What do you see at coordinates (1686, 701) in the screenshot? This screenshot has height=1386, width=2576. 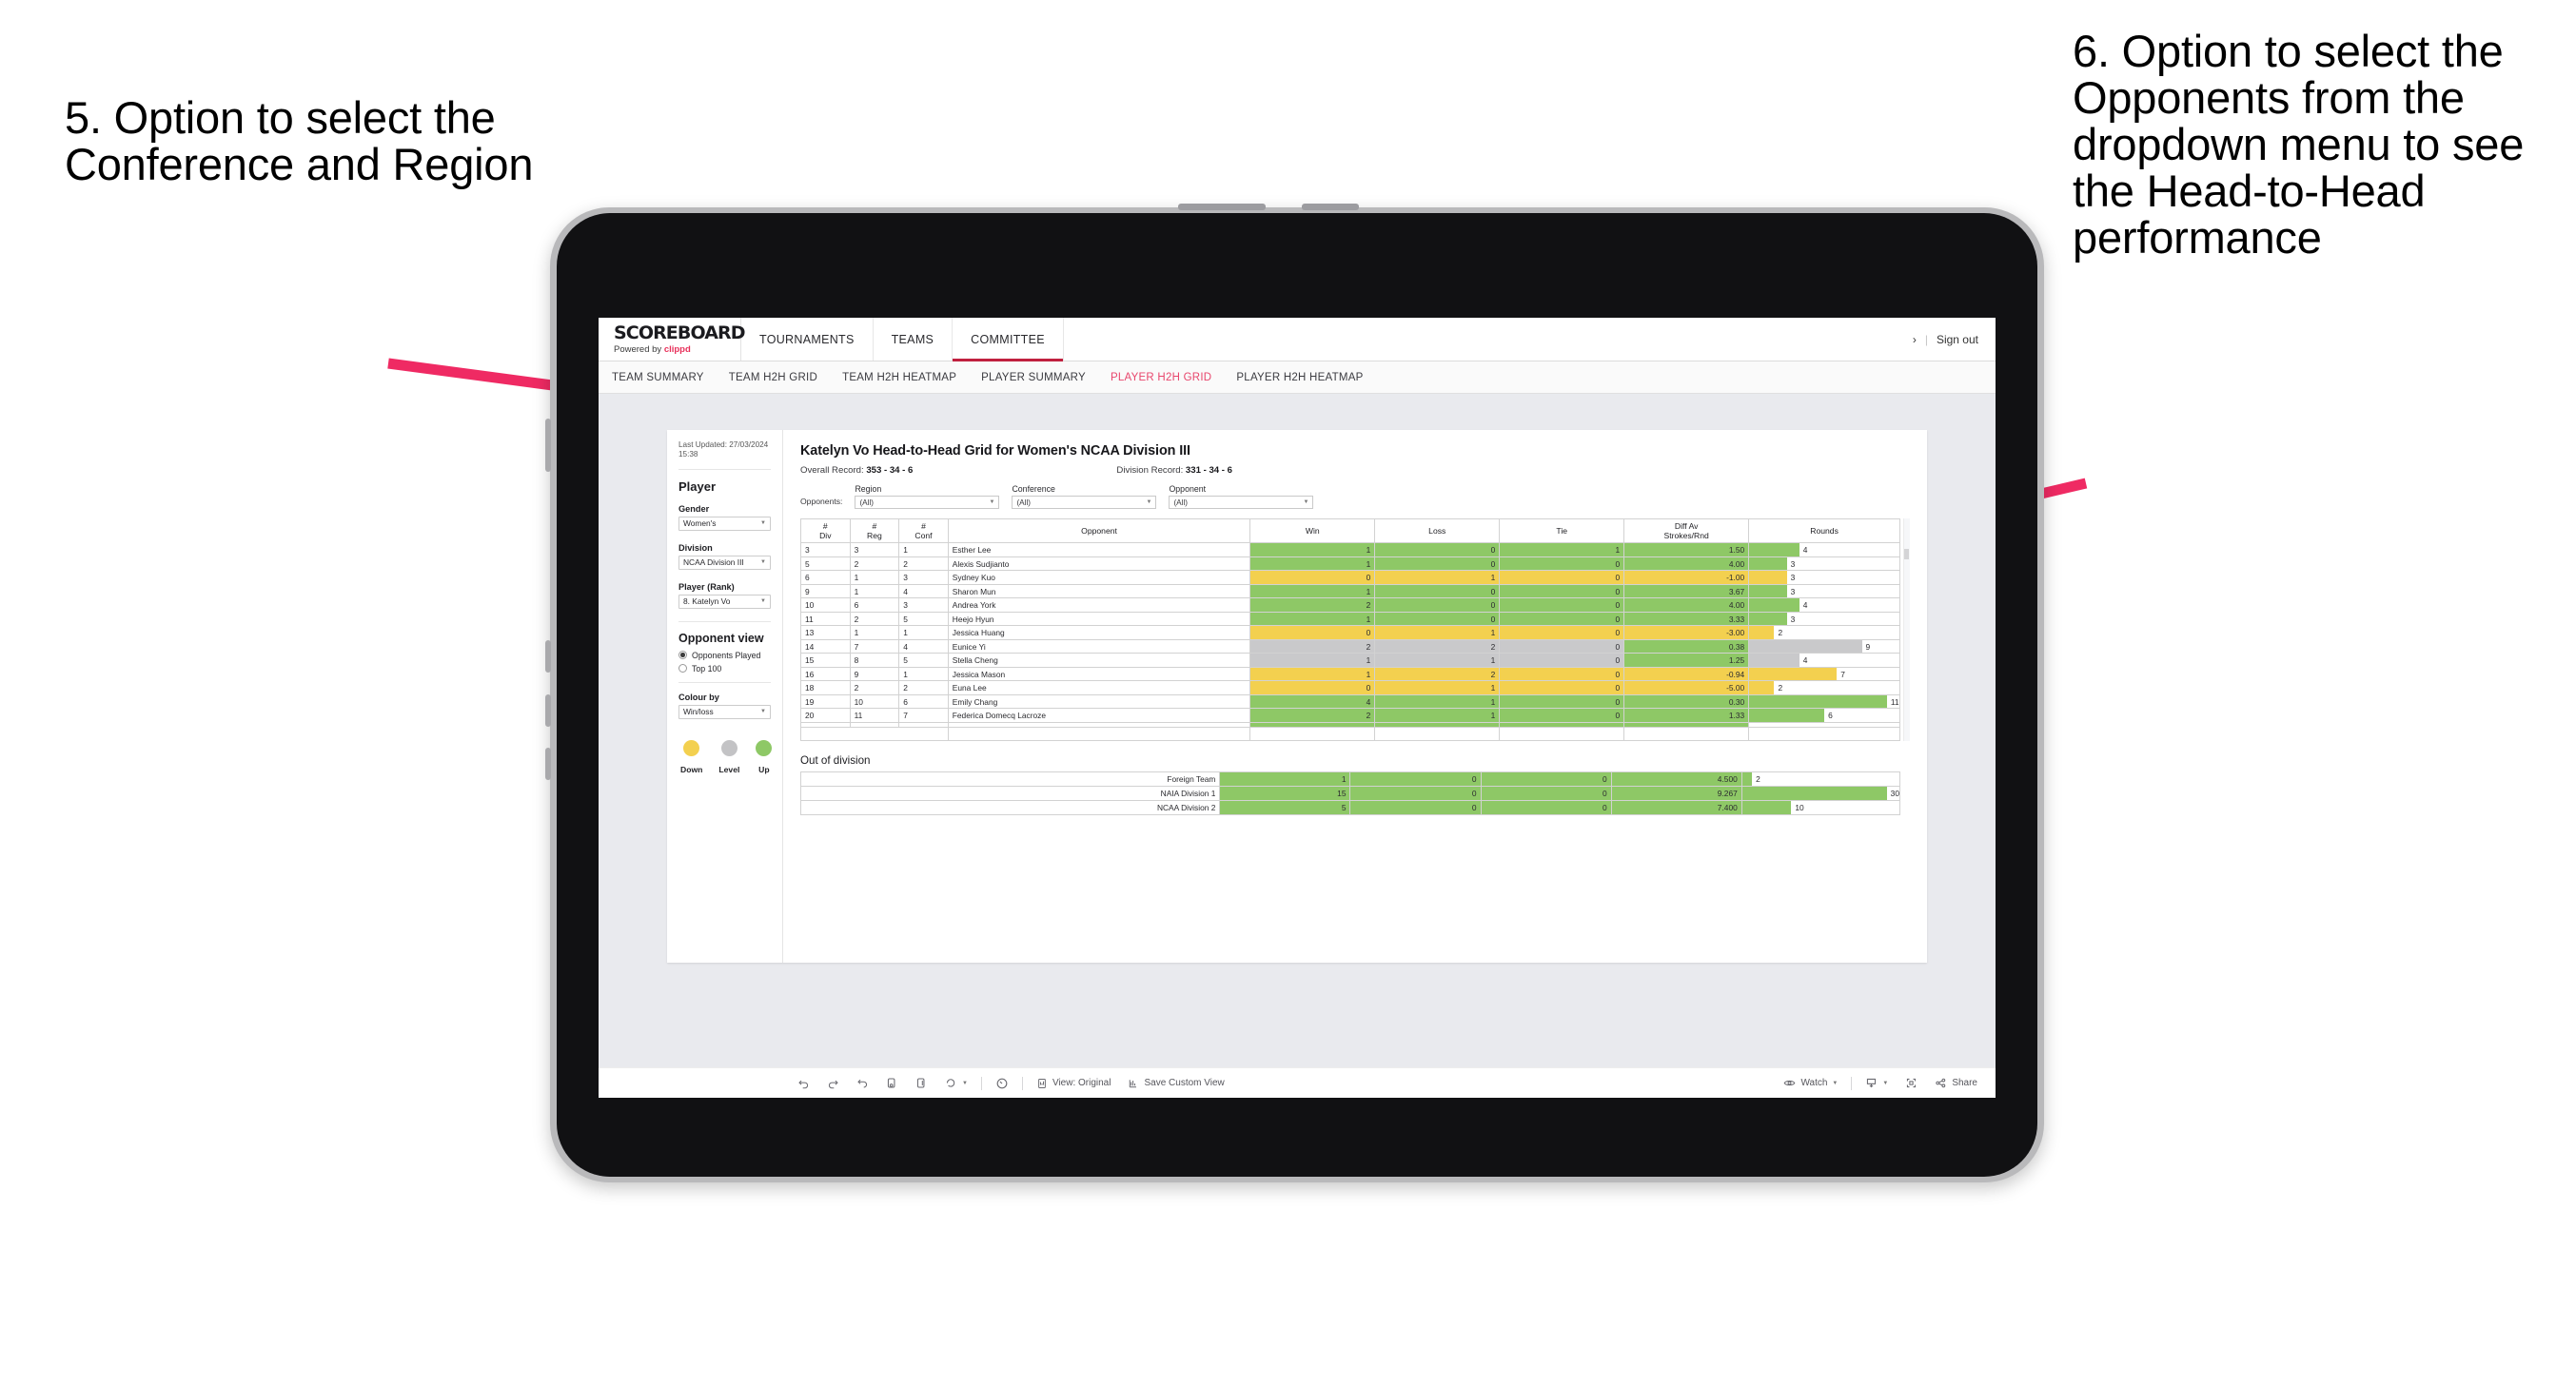 I see `cell-diff: 0.30` at bounding box center [1686, 701].